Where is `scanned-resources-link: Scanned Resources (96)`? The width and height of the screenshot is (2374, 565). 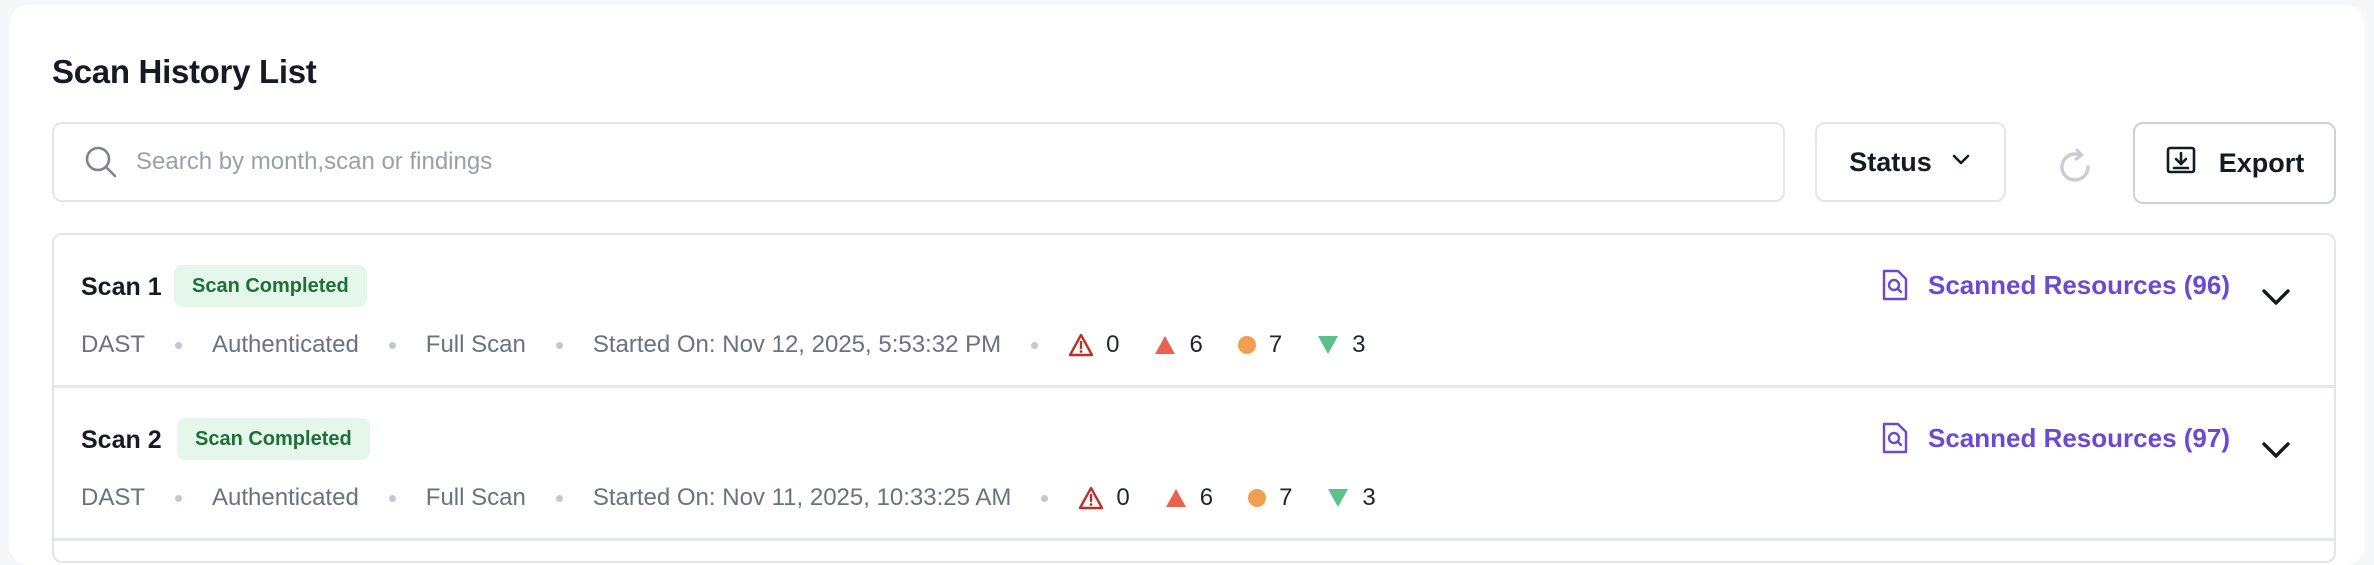
scanned-resources-link: Scanned Resources (96) is located at coordinates (2055, 285).